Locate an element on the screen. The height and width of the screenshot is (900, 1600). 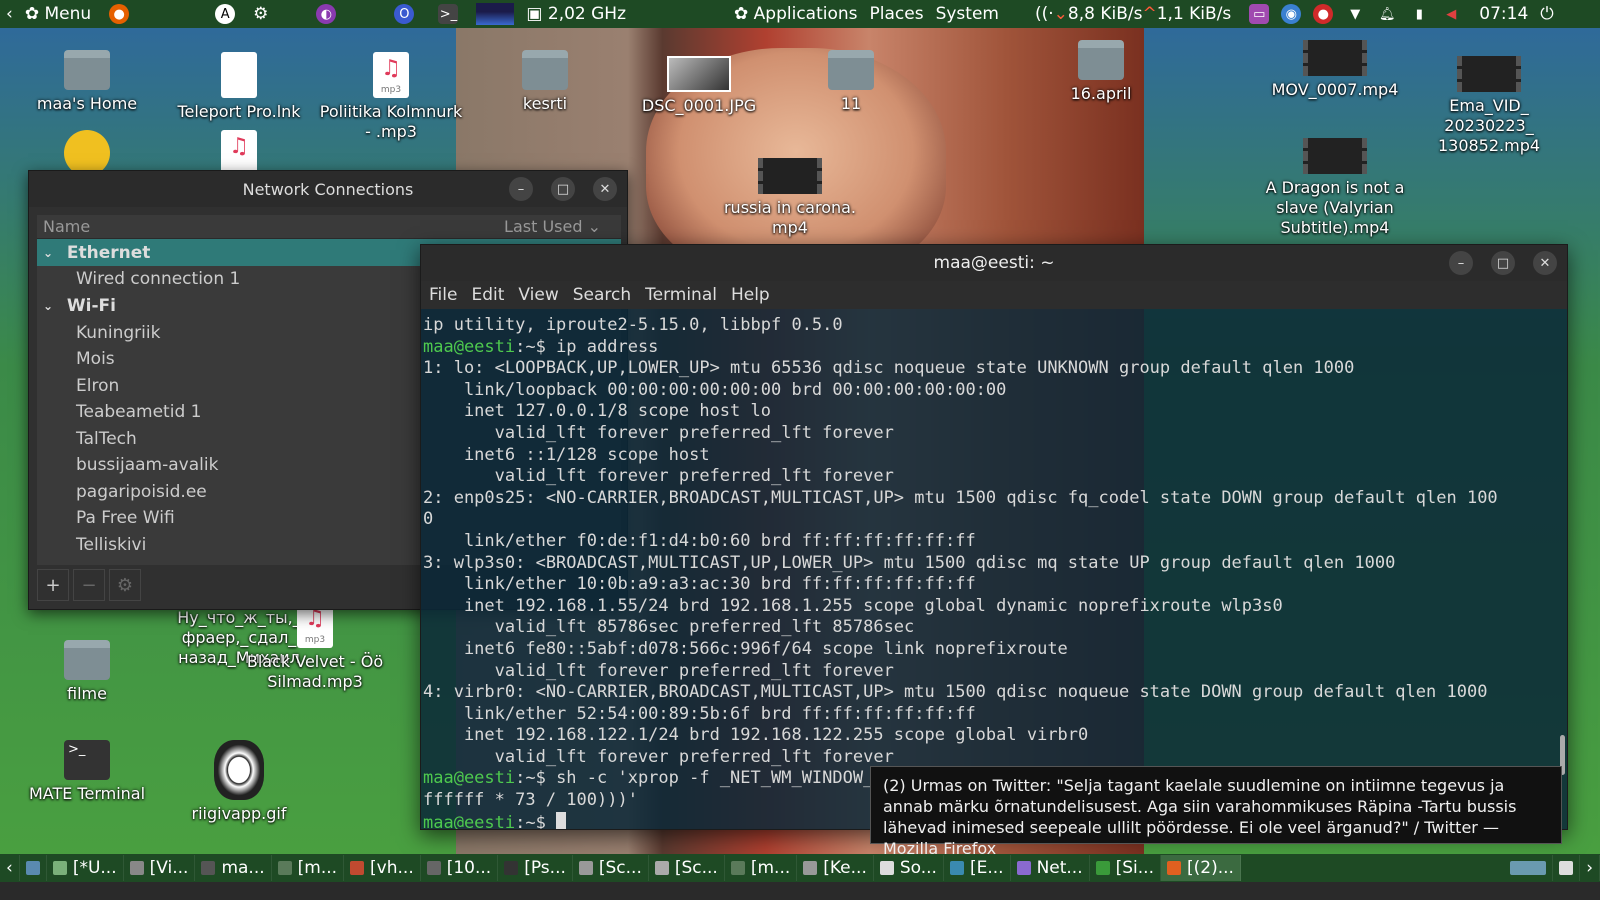
desktop-icon-poliitika: ♫ mp3 Poliitika Kolmnurk - .mp3 is located at coordinates (391, 97).